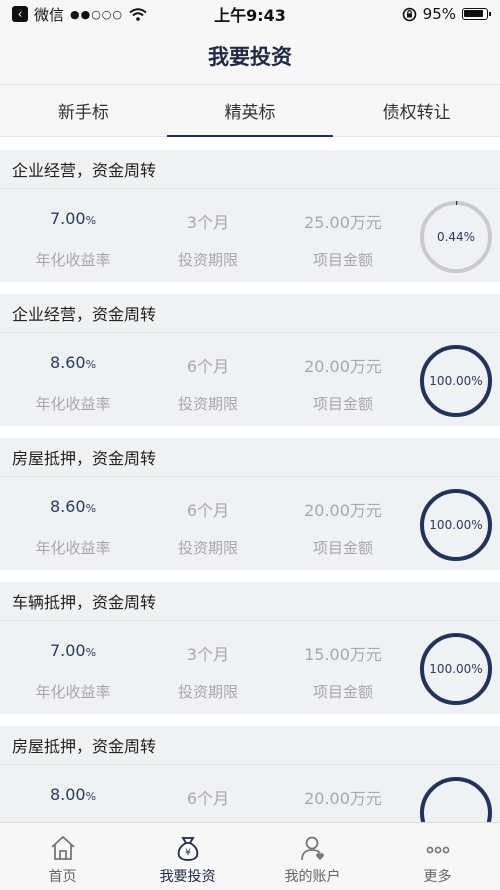 Image resolution: width=500 pixels, height=890 pixels. I want to click on progress-ring-track, so click(456, 799).